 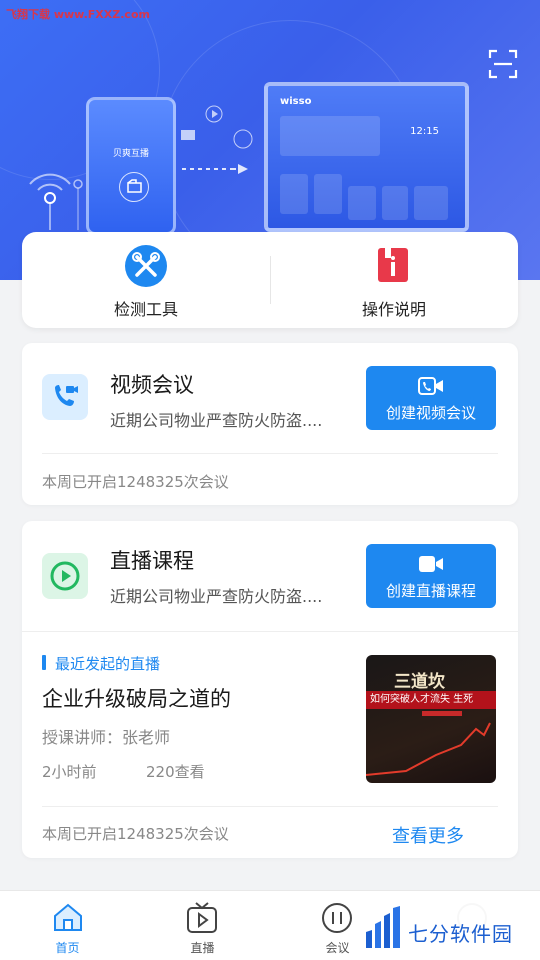 What do you see at coordinates (503, 64) in the screenshot?
I see `scan-icon` at bounding box center [503, 64].